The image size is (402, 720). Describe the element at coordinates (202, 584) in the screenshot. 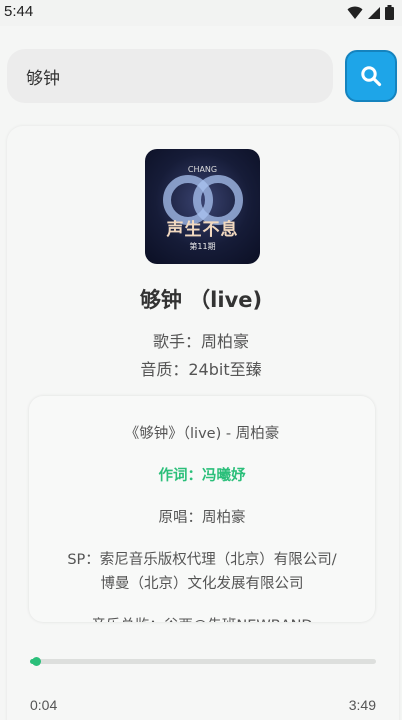

I see `lyric-line: 博曼（北京）文化发展有限公司` at that location.